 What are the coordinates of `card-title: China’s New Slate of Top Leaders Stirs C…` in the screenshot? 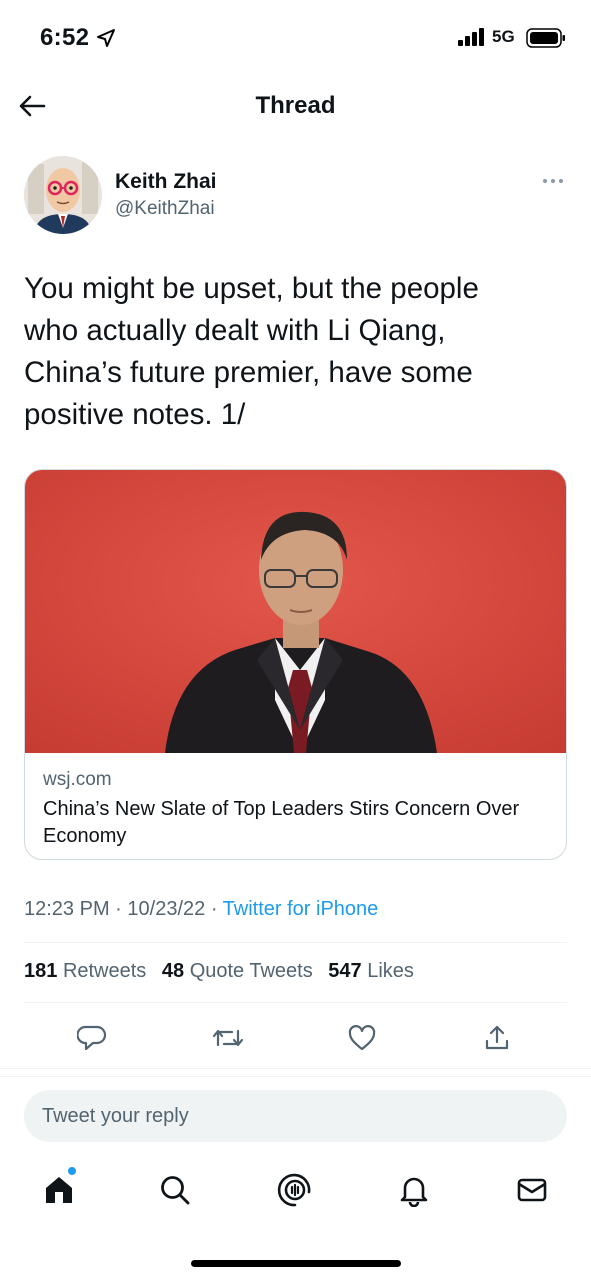 It's located at (281, 822).